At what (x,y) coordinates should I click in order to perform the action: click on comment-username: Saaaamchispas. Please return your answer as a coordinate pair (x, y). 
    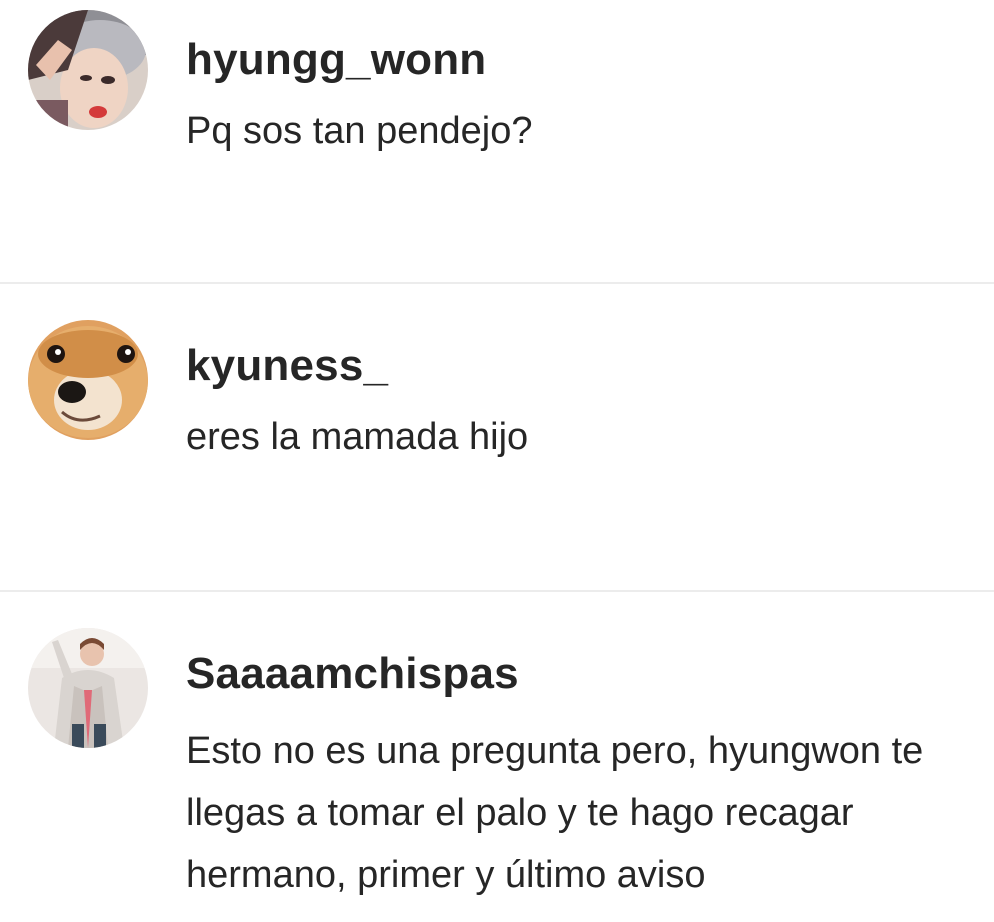
    Looking at the image, I should click on (581, 674).